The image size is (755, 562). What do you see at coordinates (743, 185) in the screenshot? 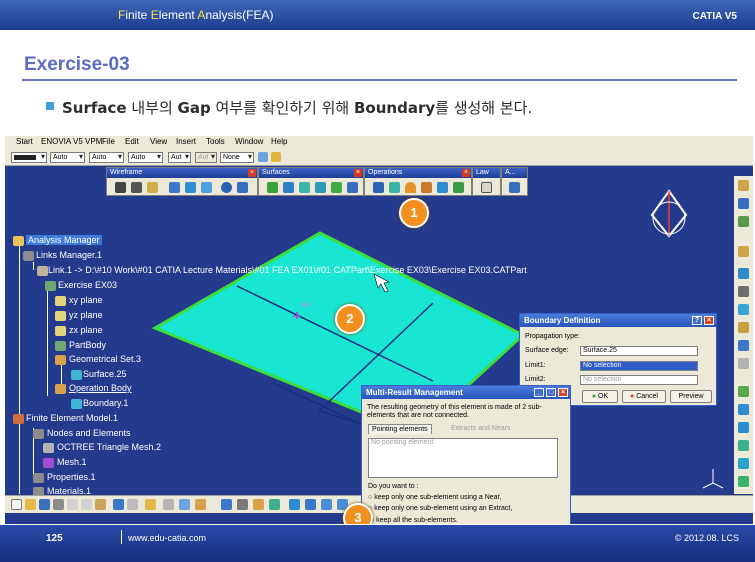
I see `select-icon` at bounding box center [743, 185].